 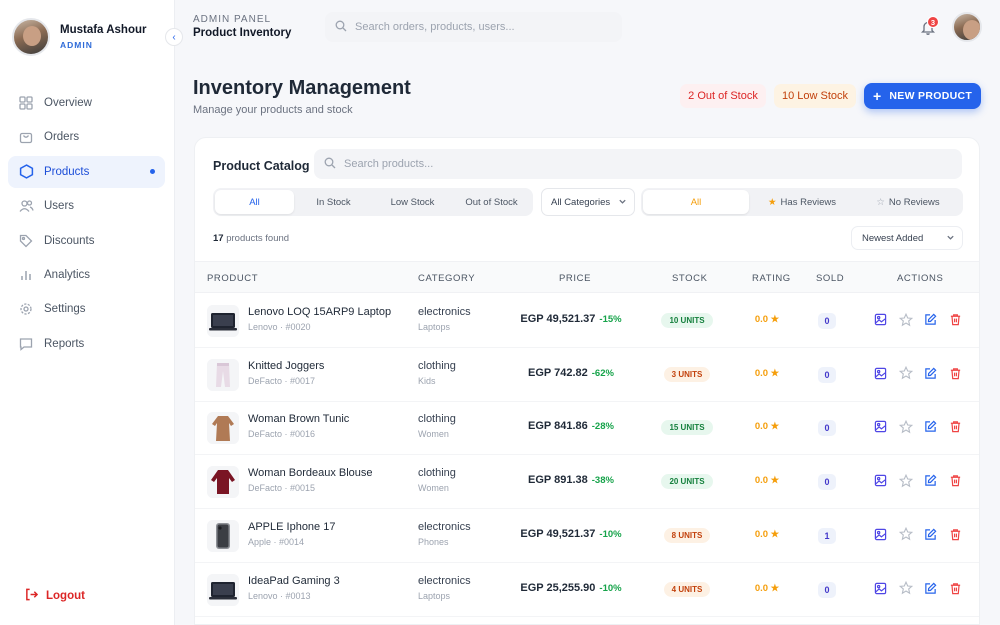 I want to click on active-indicator, so click(x=152, y=172).